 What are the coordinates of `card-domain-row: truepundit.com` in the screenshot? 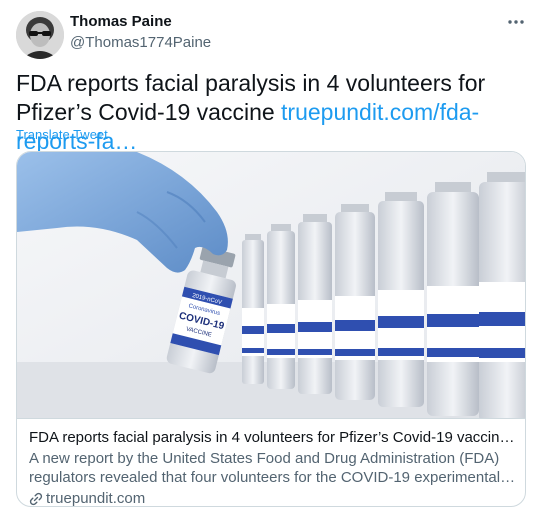 It's located at (273, 498).